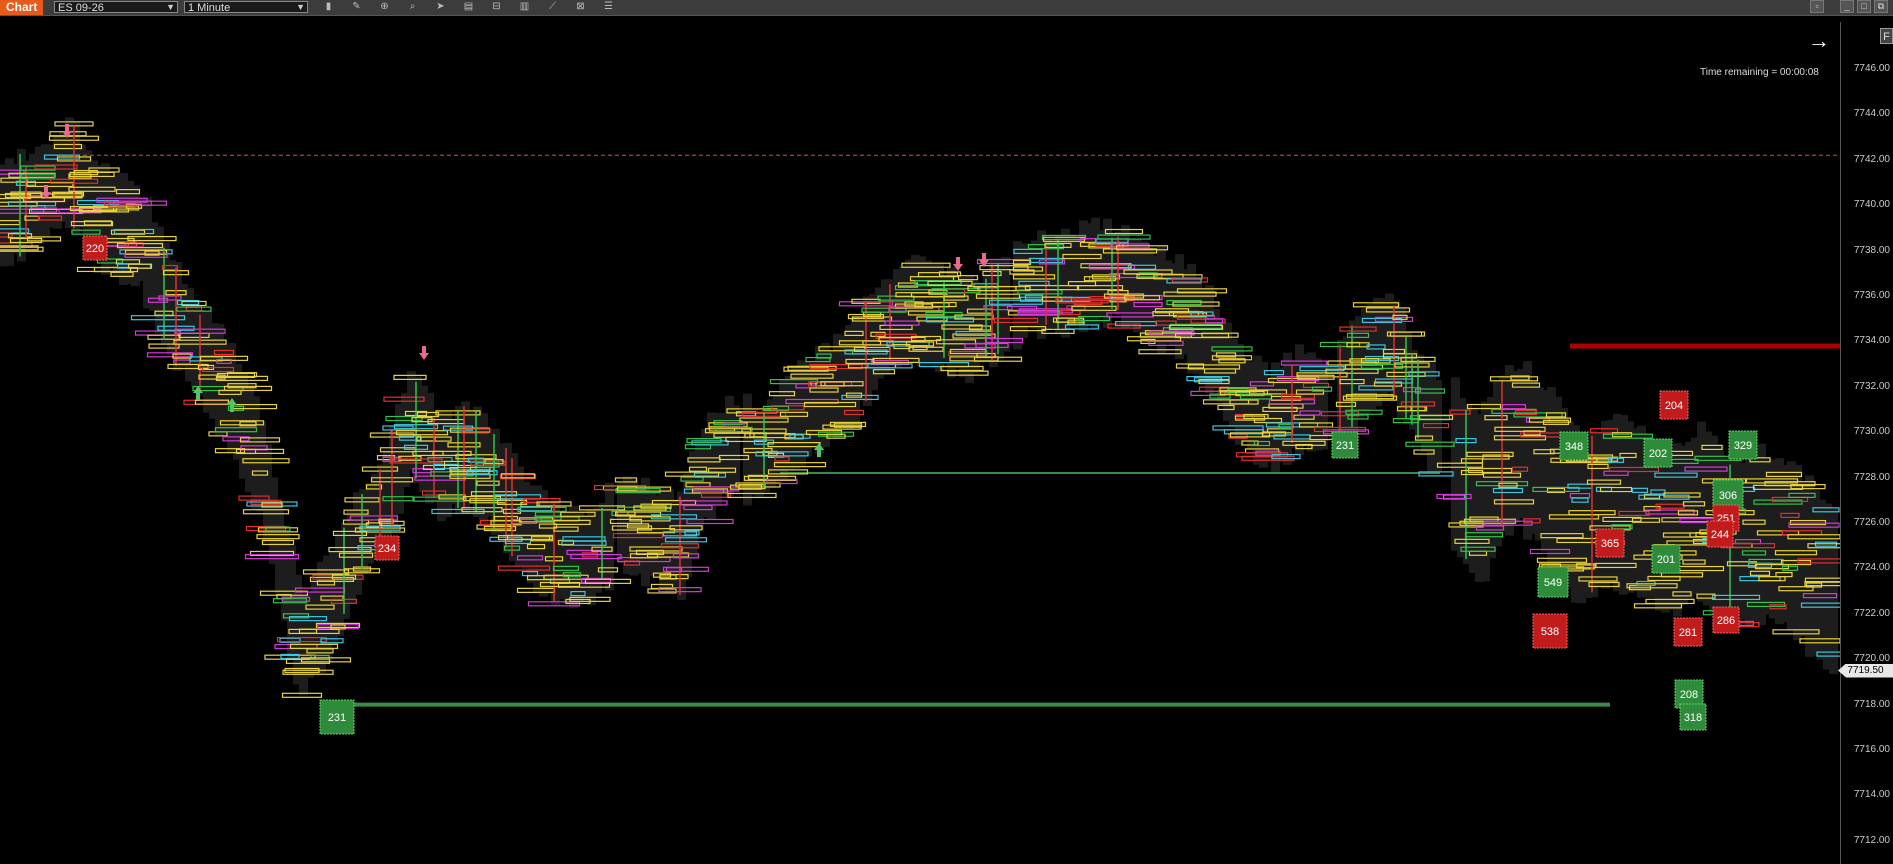  Describe the element at coordinates (1871, 114) in the screenshot. I see `price-tick: 7744.00` at that location.